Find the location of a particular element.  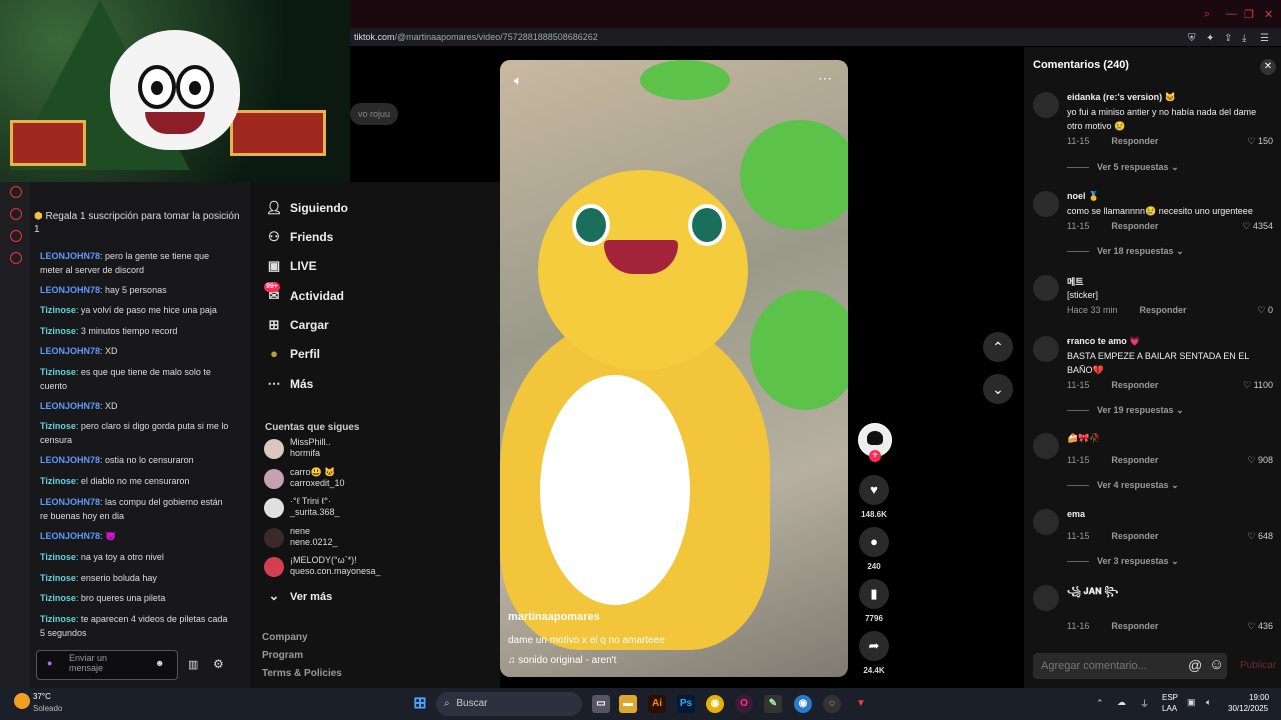

chrome-icon: ◉ is located at coordinates (715, 704).